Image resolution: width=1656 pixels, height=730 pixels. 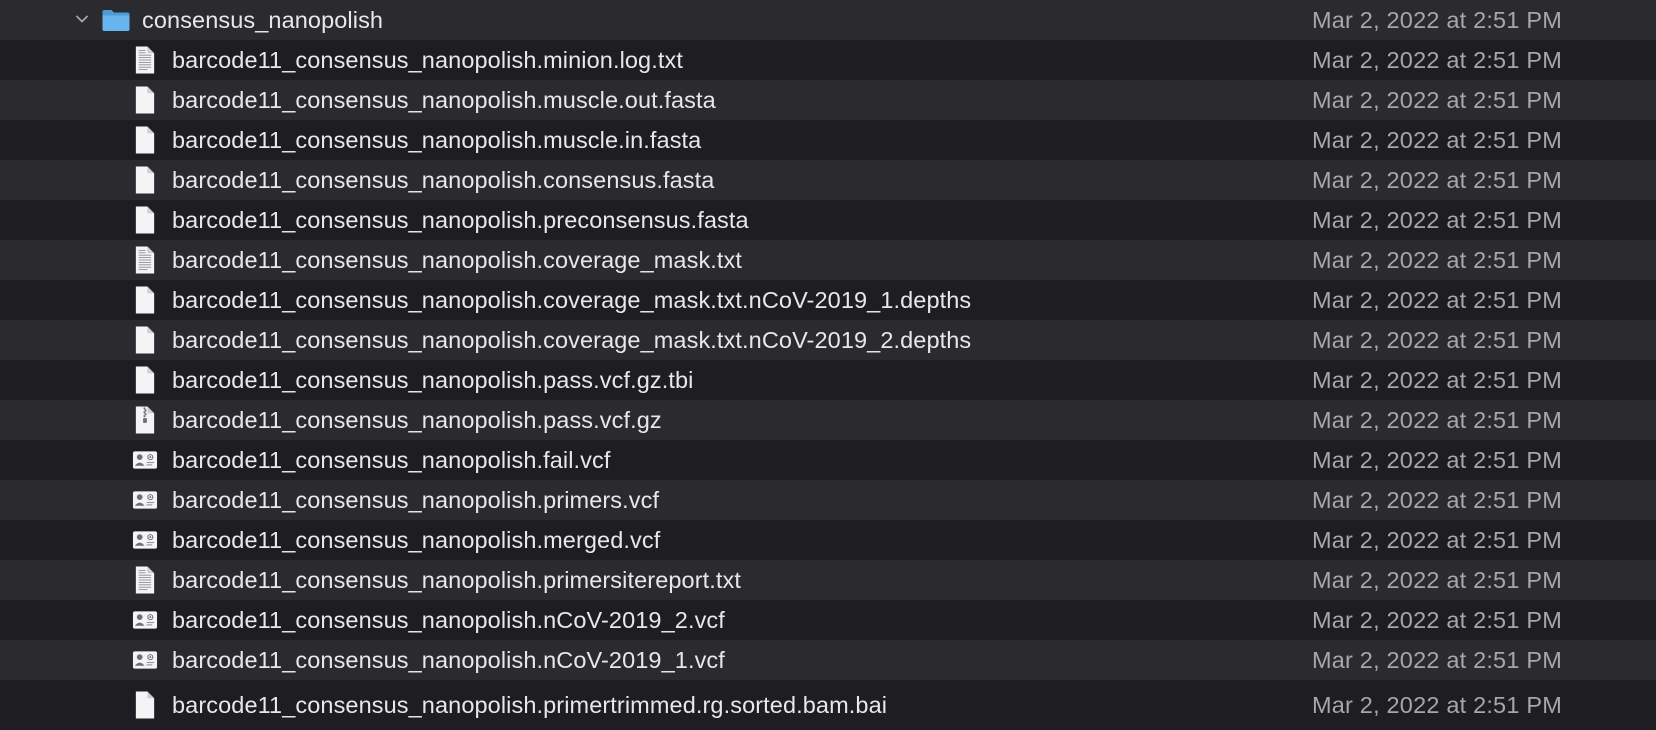 I want to click on folder-icon, so click(x=116, y=20).